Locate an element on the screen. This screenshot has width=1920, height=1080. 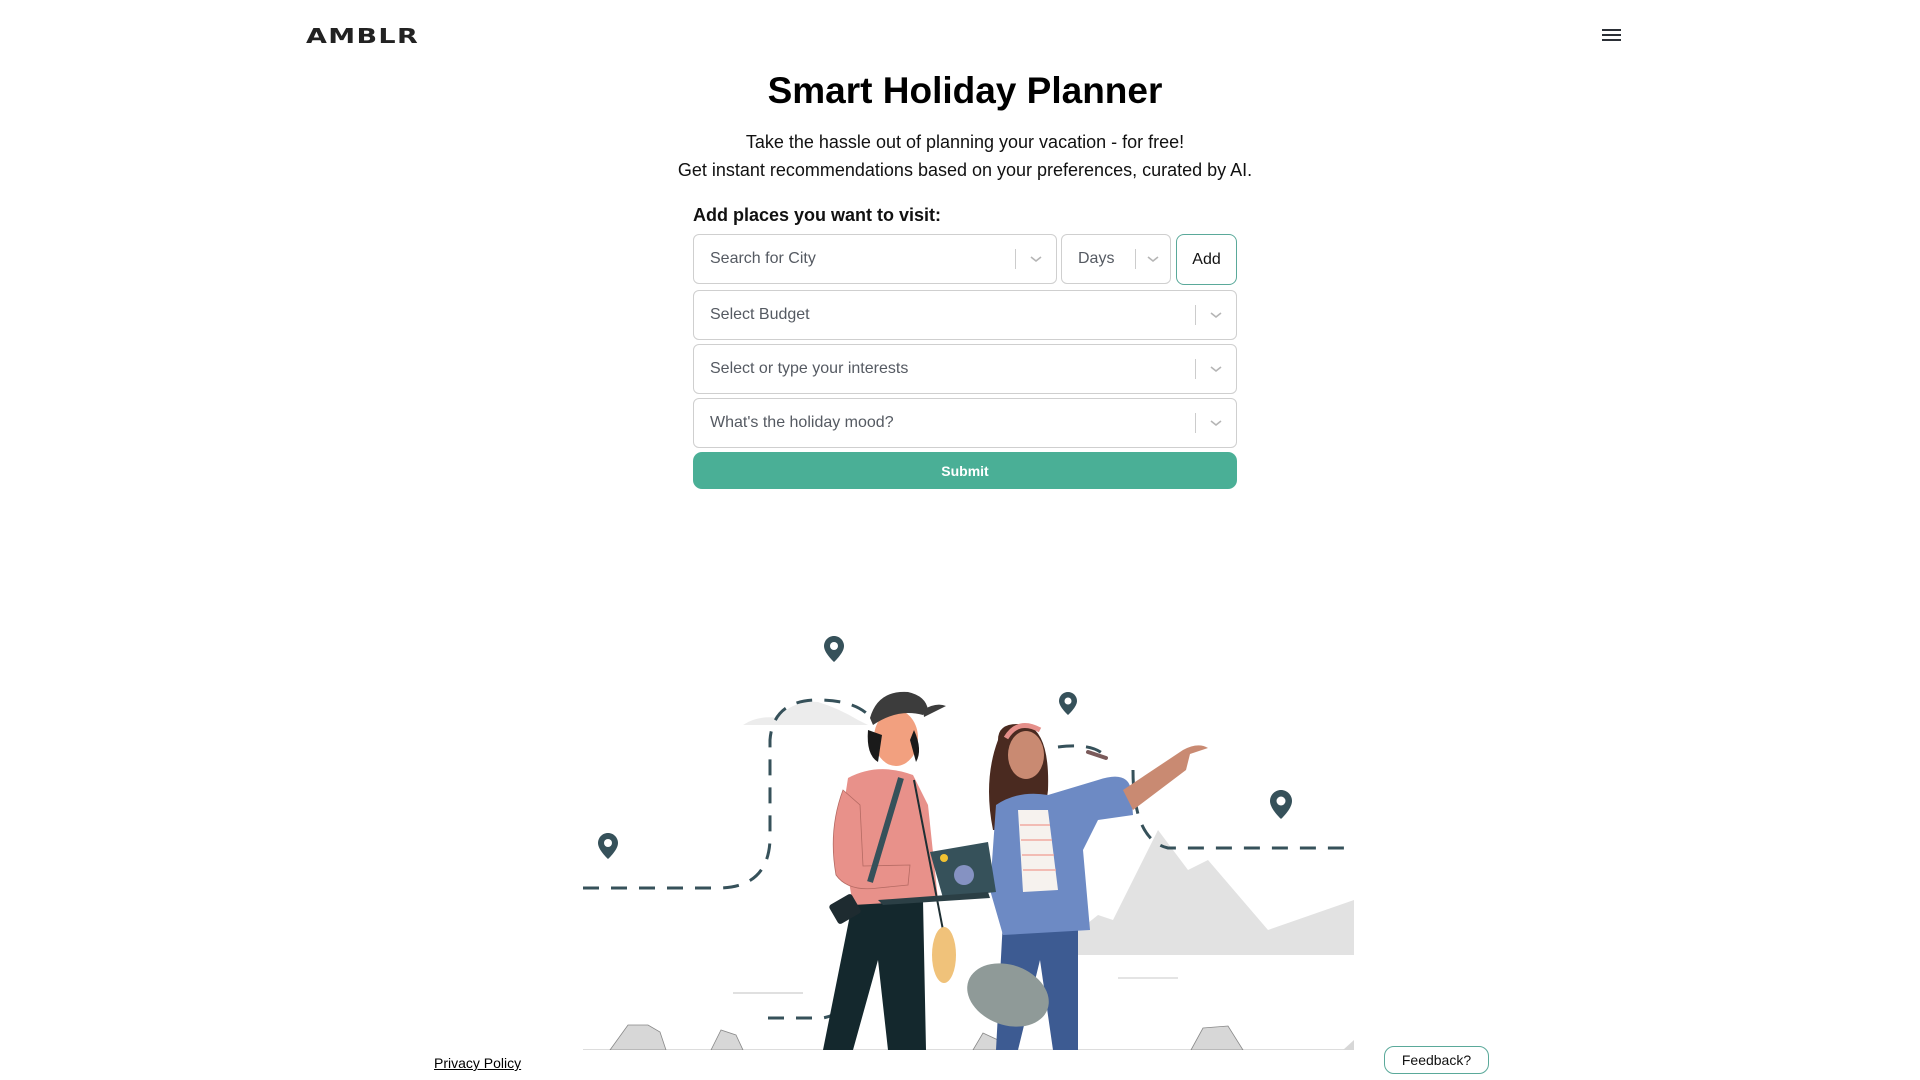
mood-placeholder: What's the holiday mood? is located at coordinates (802, 422).